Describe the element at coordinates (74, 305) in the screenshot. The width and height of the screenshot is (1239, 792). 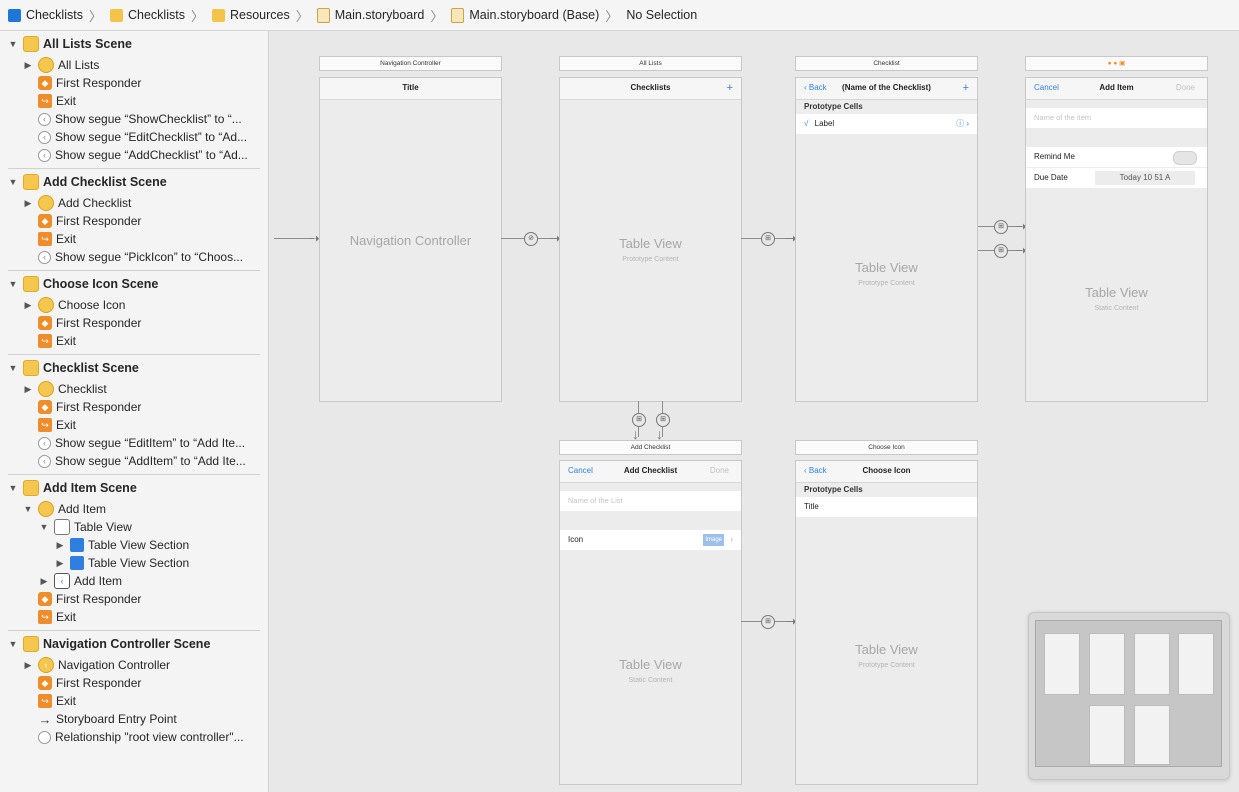
I see `outline-item: ▶ Choose Icon` at that location.